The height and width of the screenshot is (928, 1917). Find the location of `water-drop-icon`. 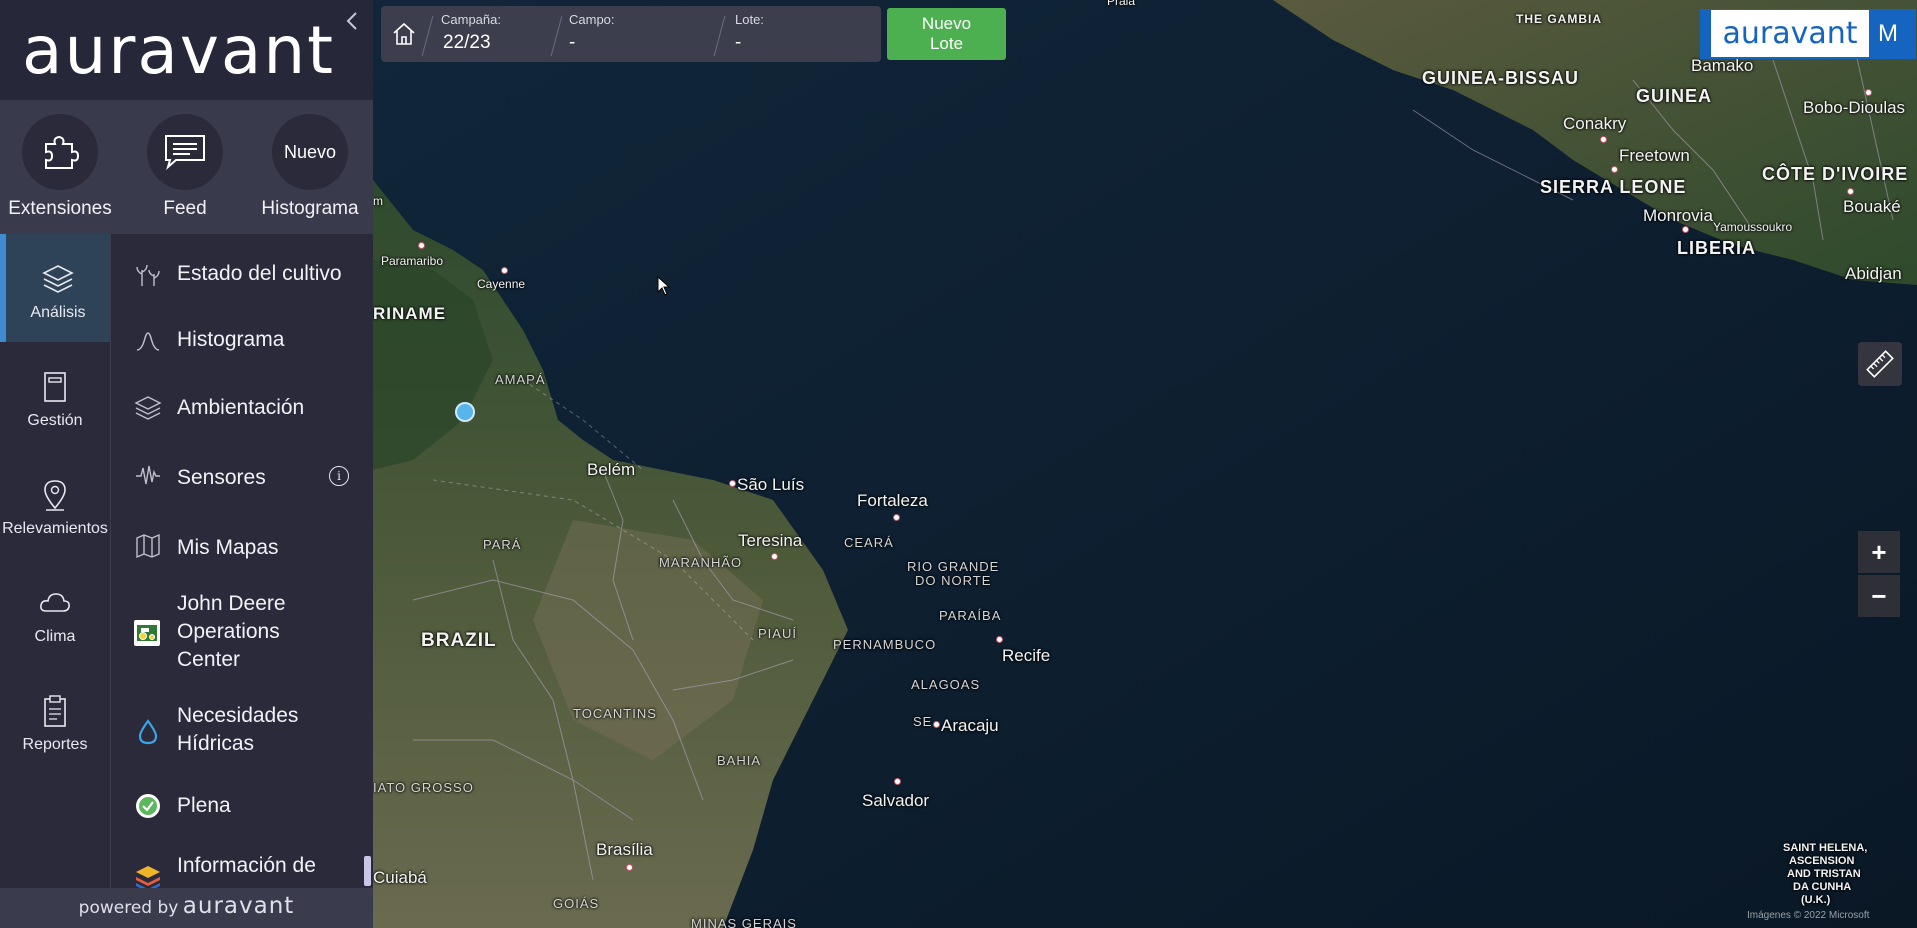

water-drop-icon is located at coordinates (148, 732).